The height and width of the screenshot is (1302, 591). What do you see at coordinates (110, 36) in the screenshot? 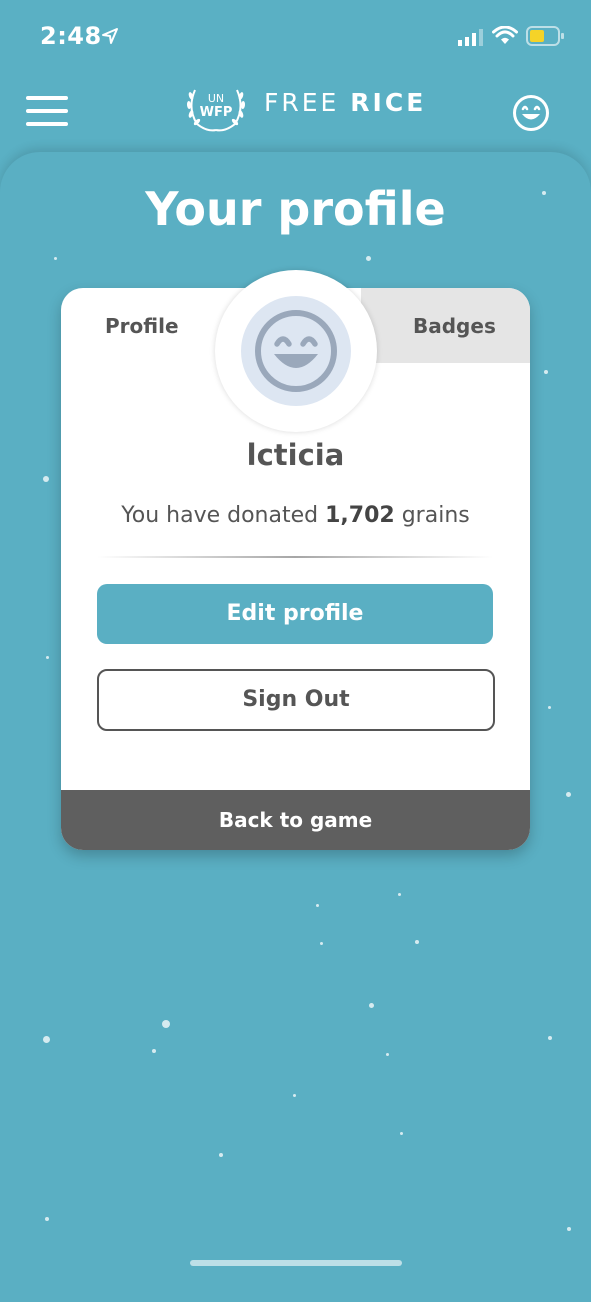
I see `location-arrow-icon` at bounding box center [110, 36].